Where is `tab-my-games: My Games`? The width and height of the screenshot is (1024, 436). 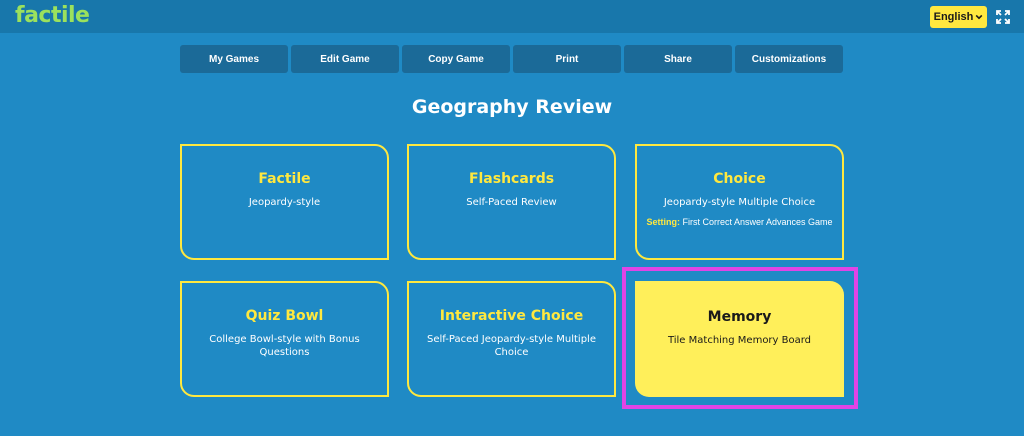 tab-my-games: My Games is located at coordinates (234, 59).